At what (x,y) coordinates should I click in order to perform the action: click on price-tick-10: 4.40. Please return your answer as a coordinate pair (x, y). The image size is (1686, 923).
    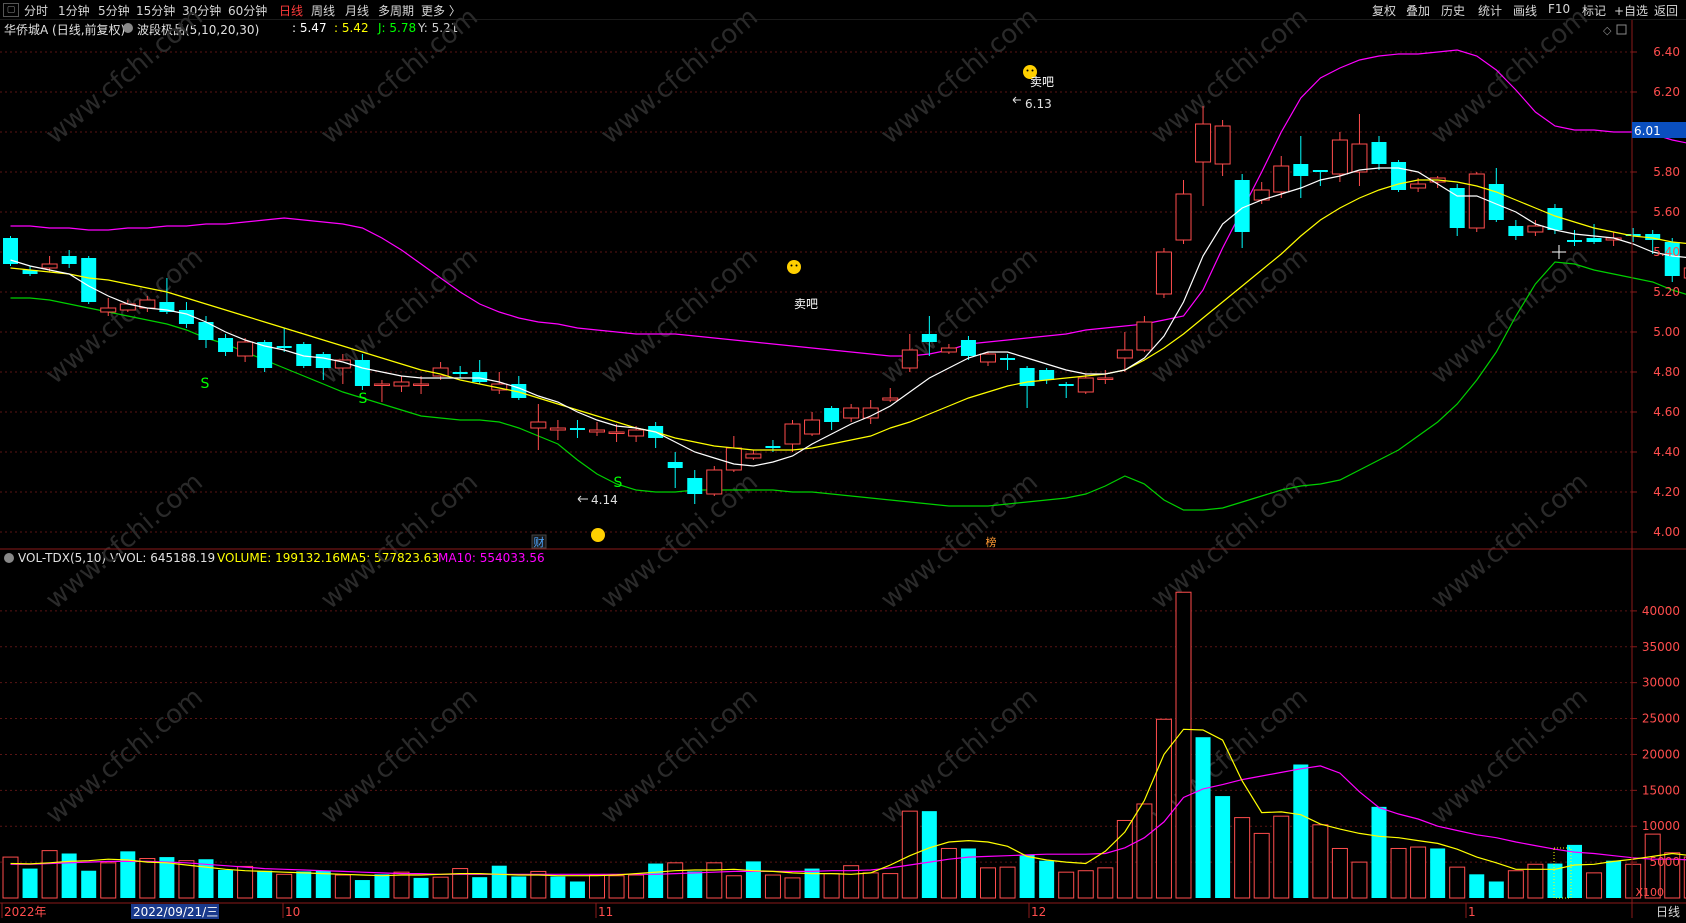
    Looking at the image, I should click on (1666, 452).